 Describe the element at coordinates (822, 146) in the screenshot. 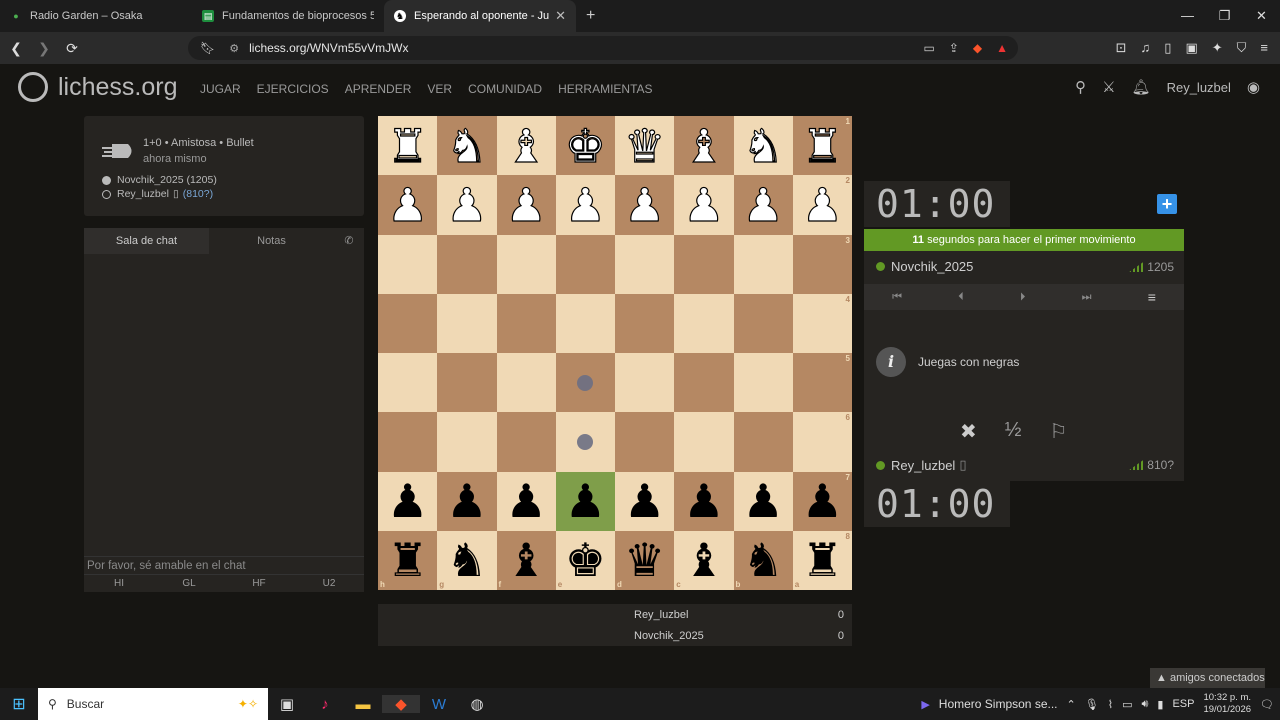

I see `board-square: ♜ 1` at that location.